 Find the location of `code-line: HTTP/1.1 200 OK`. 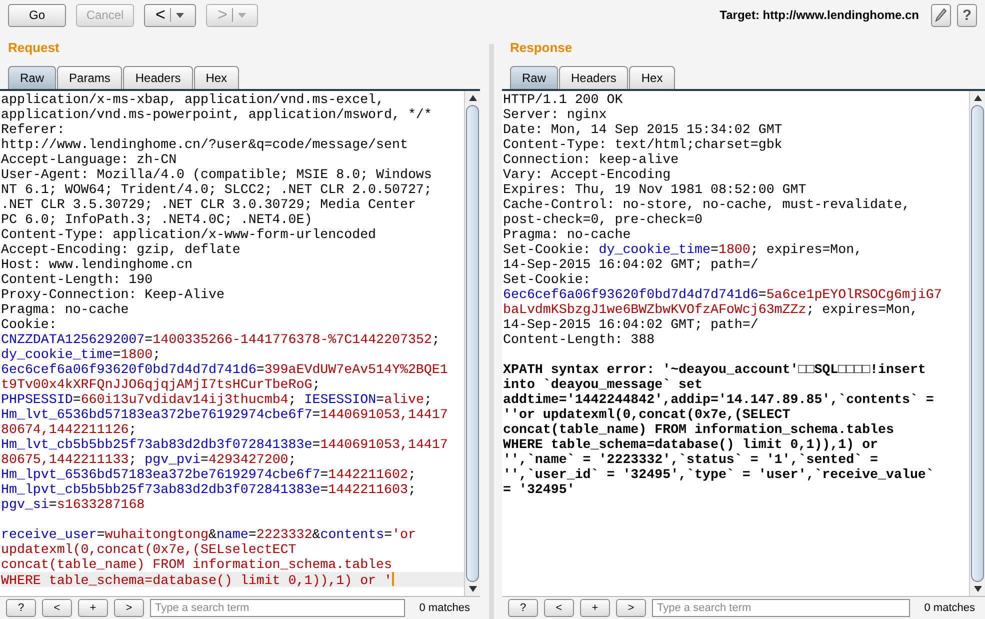

code-line: HTTP/1.1 200 OK is located at coordinates (563, 99).